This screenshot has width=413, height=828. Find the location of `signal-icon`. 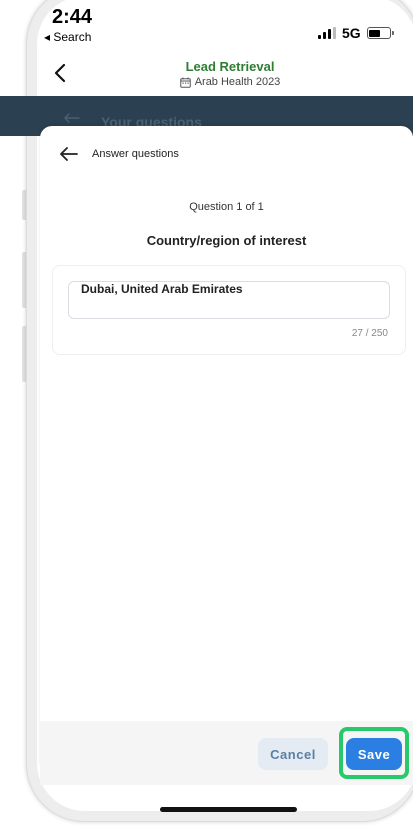

signal-icon is located at coordinates (327, 33).